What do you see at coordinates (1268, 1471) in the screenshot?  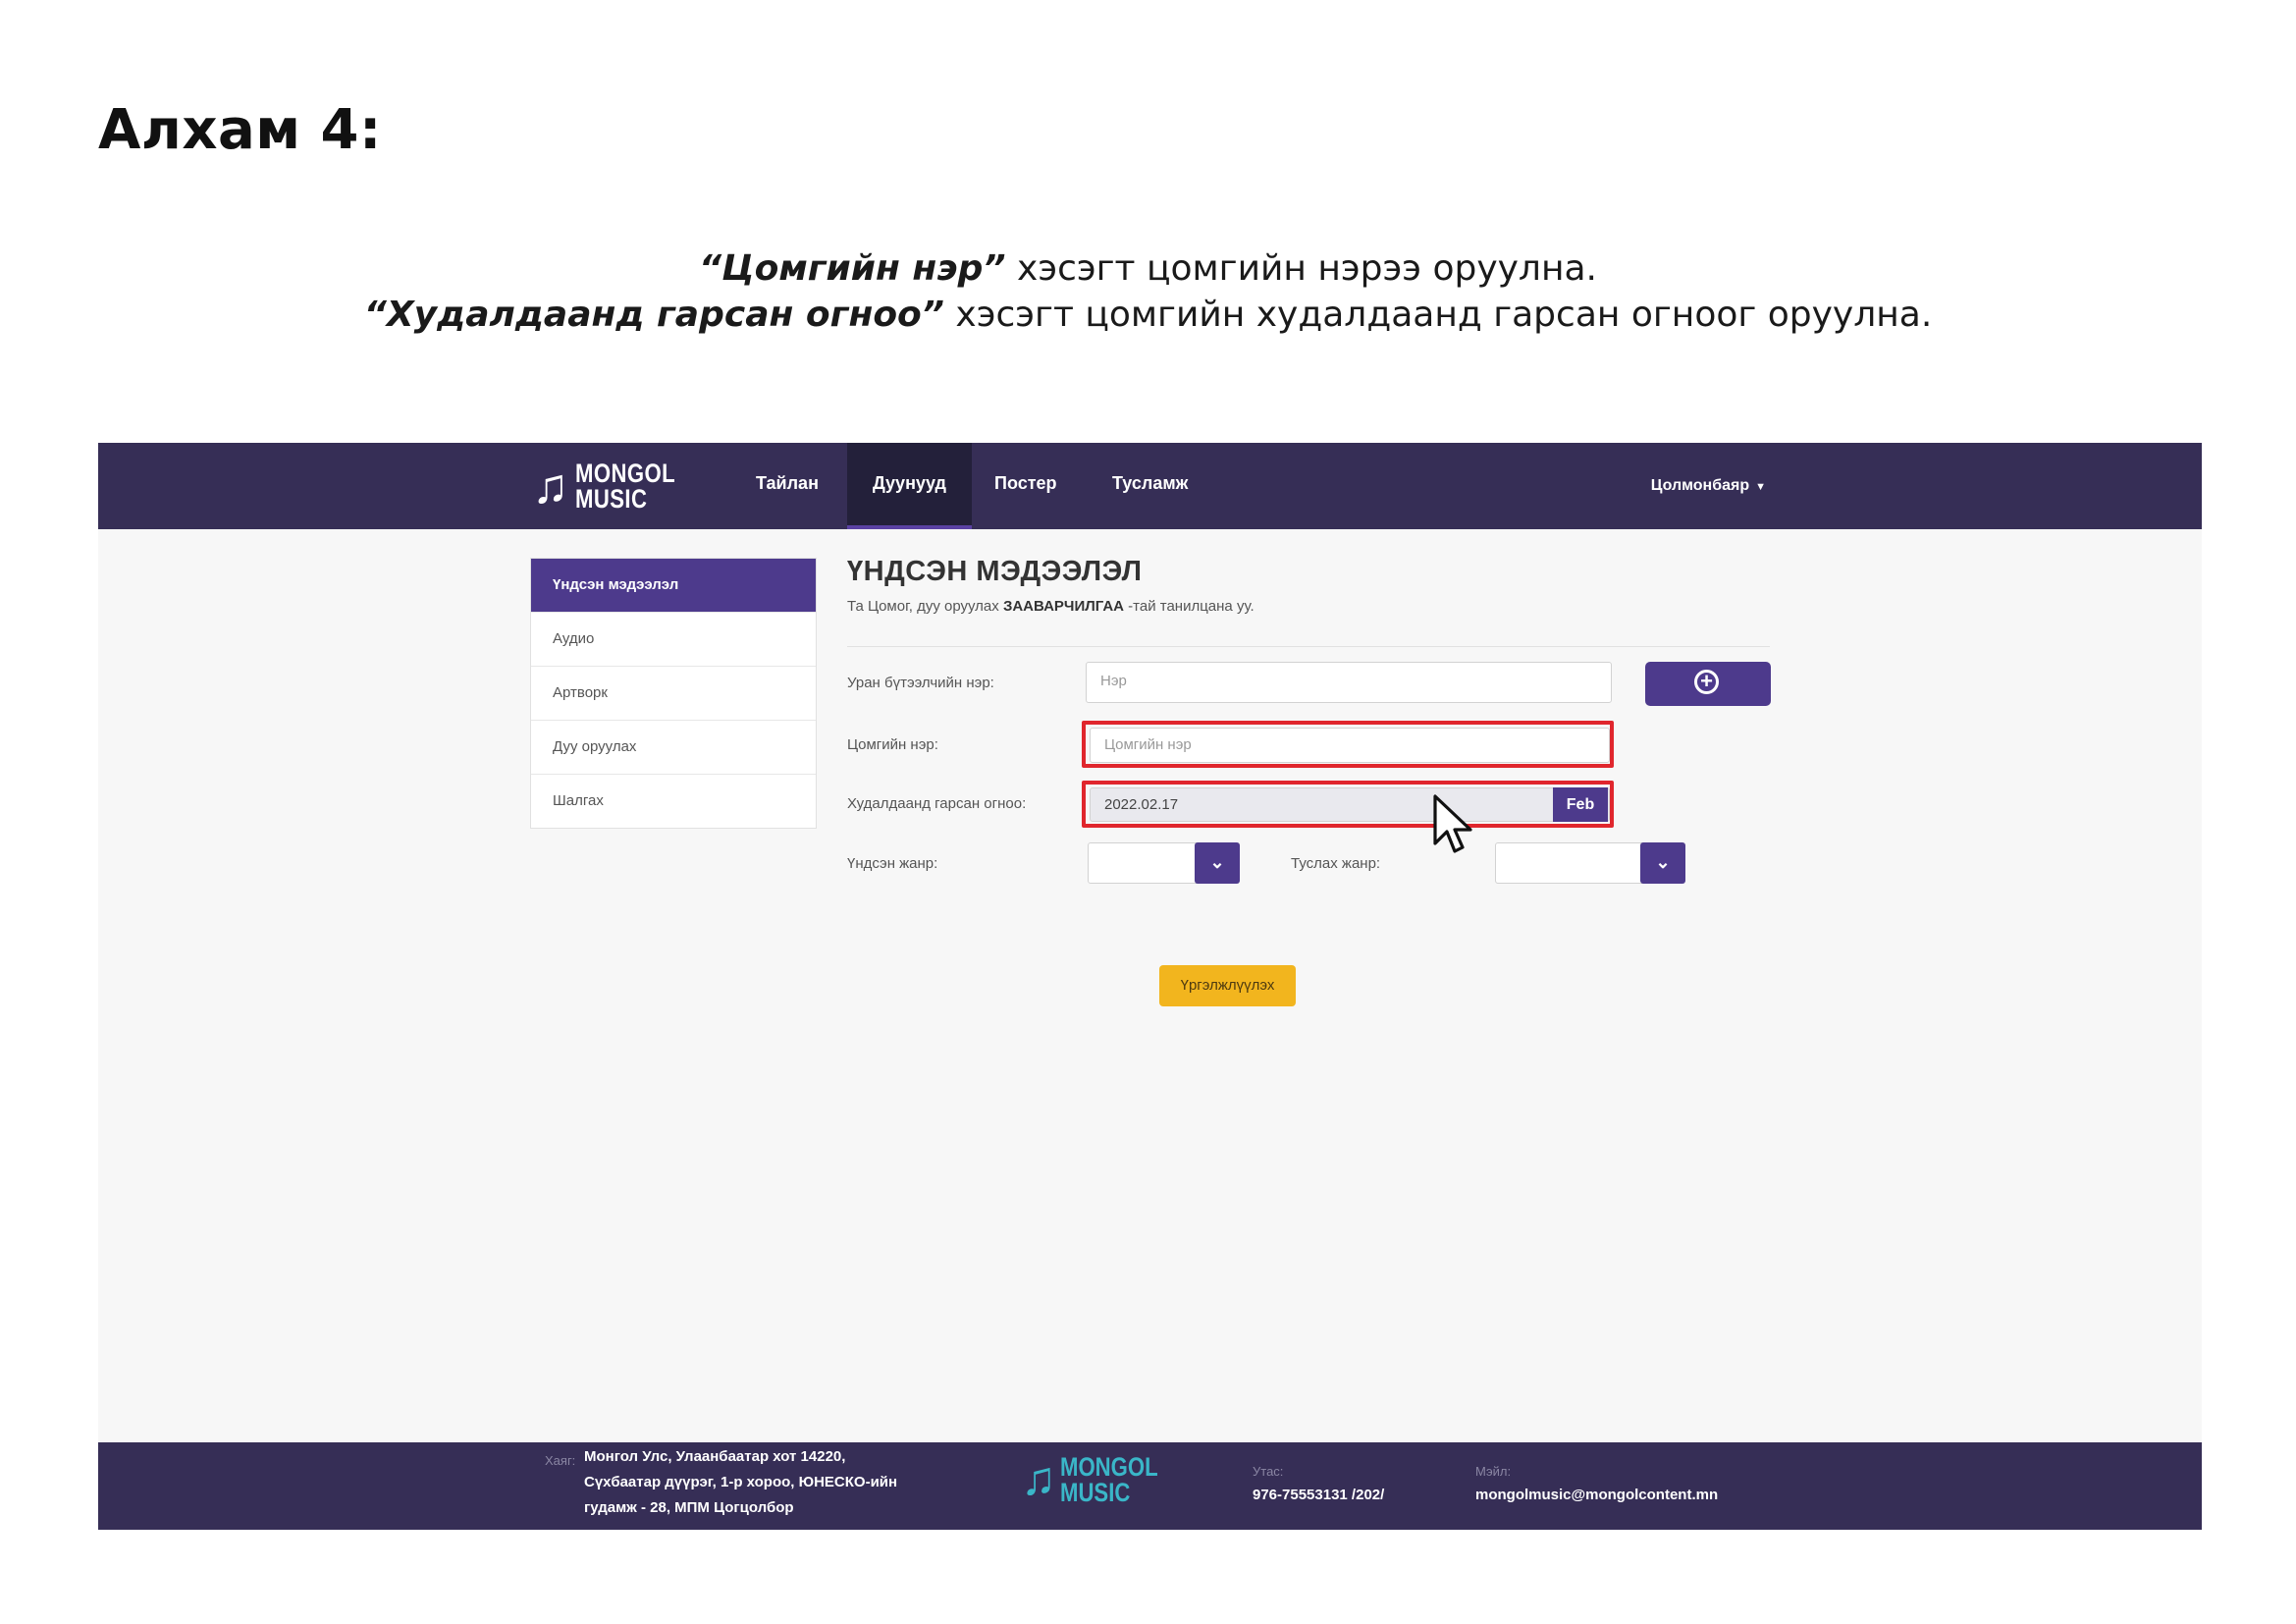 I see `phone-label: Утас:` at bounding box center [1268, 1471].